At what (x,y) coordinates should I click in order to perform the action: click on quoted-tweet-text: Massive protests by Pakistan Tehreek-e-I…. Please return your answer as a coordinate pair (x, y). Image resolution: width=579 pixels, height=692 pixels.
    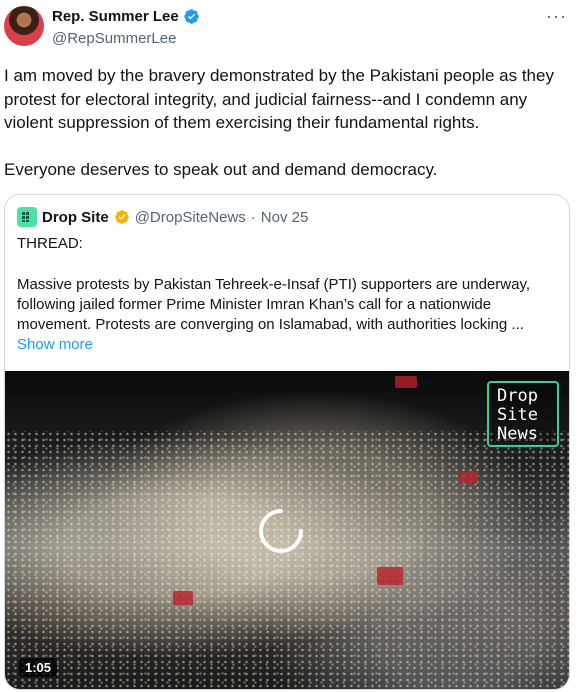
    Looking at the image, I should click on (273, 304).